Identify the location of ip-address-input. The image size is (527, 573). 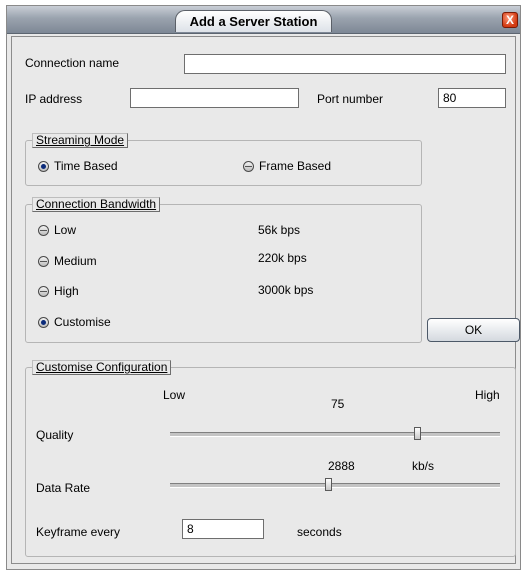
(214, 98).